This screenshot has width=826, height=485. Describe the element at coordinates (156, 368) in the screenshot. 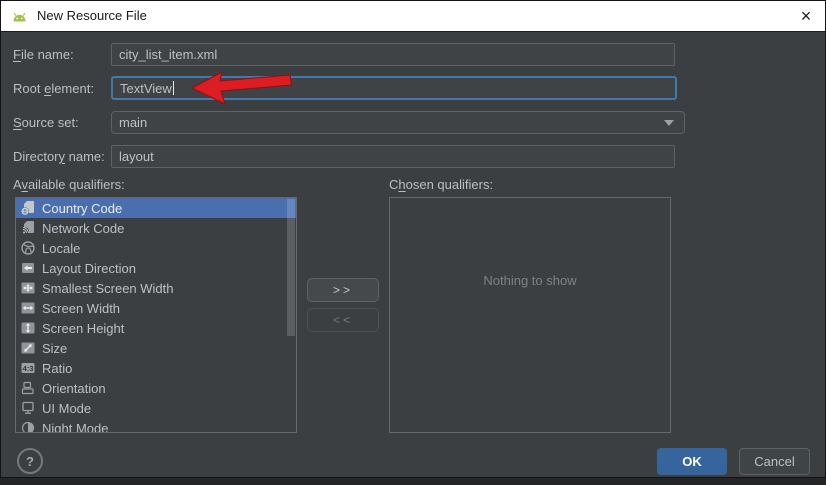

I see `qualifier-row-ratio: 4:3 Ratio` at that location.